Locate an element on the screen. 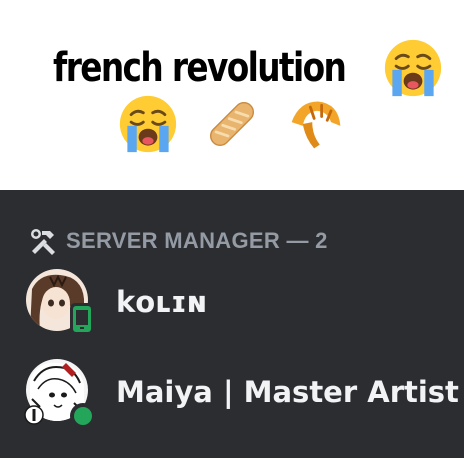 Image resolution: width=464 pixels, height=458 pixels. member-item-maiya: Maiya | Master Artist is located at coordinates (241, 392).